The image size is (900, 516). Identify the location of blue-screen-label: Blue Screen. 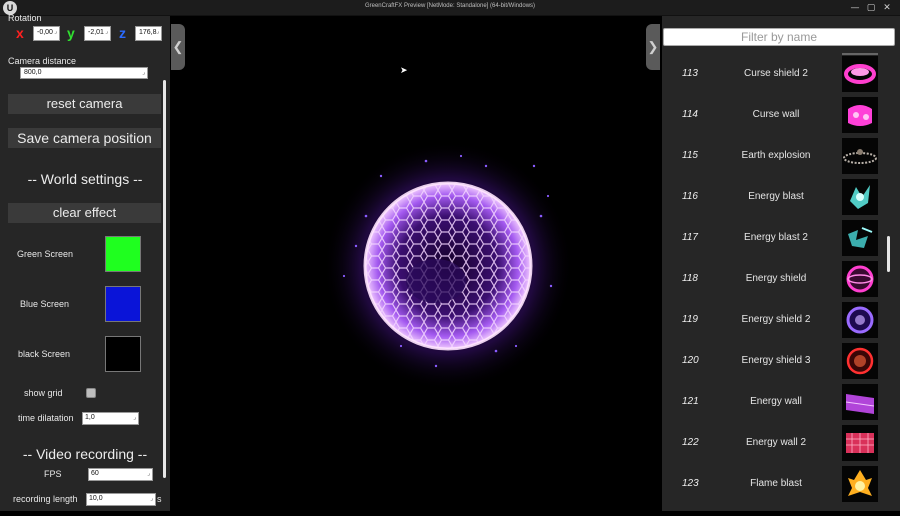
(45, 304).